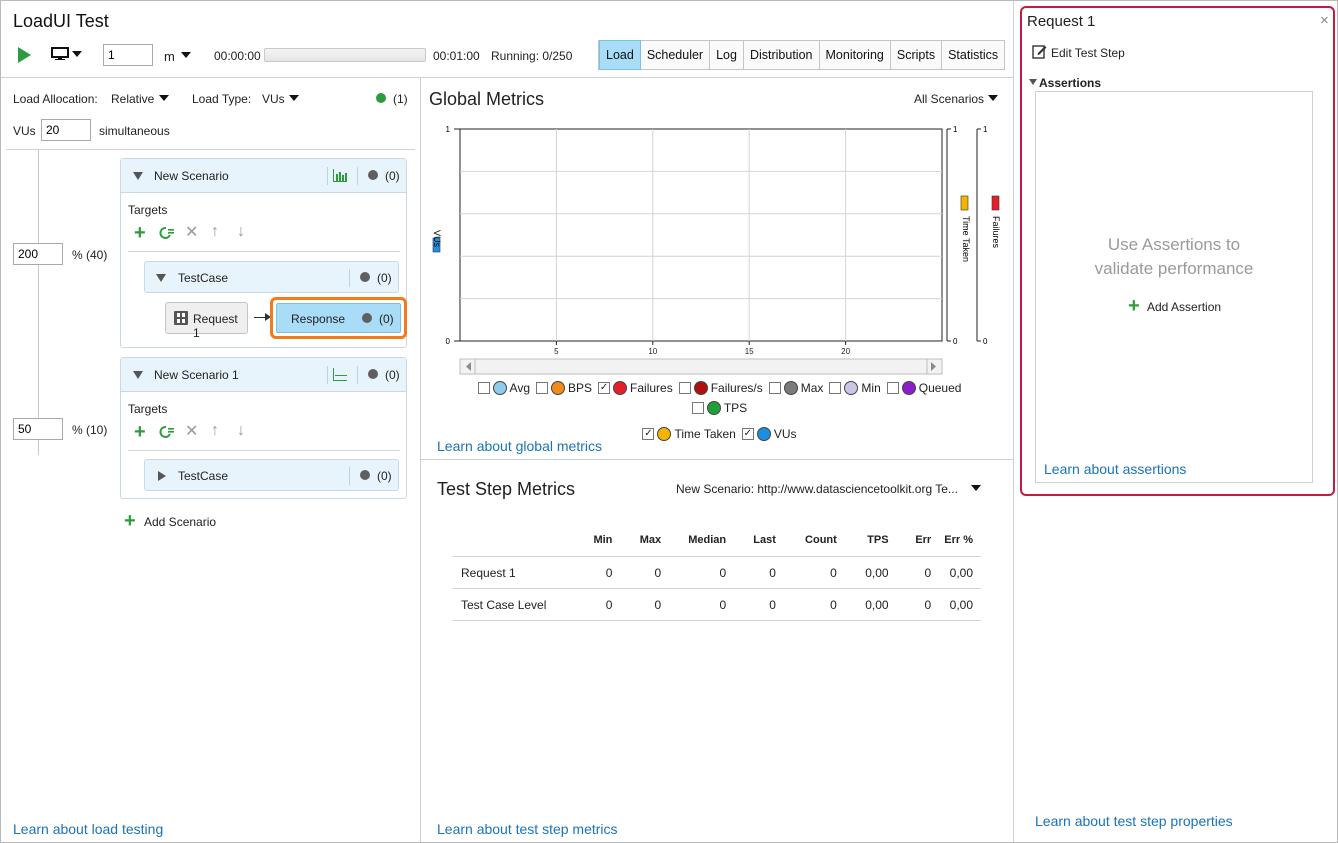 Image resolution: width=1338 pixels, height=843 pixels. I want to click on table-row: Test Case Level 0 0 0 0 0 0,00 0 0,00, so click(717, 604).